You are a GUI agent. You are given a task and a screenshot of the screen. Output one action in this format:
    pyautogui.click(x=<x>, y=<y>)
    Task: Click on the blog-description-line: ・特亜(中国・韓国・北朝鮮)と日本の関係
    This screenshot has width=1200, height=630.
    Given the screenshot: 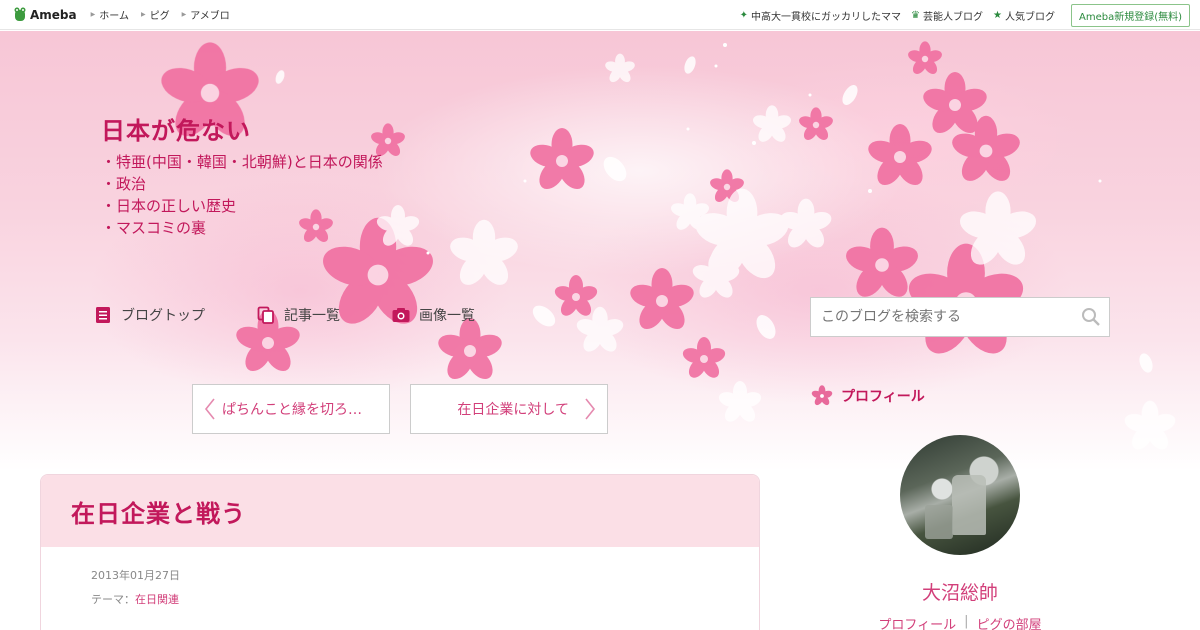 What is the action you would take?
    pyautogui.click(x=242, y=162)
    